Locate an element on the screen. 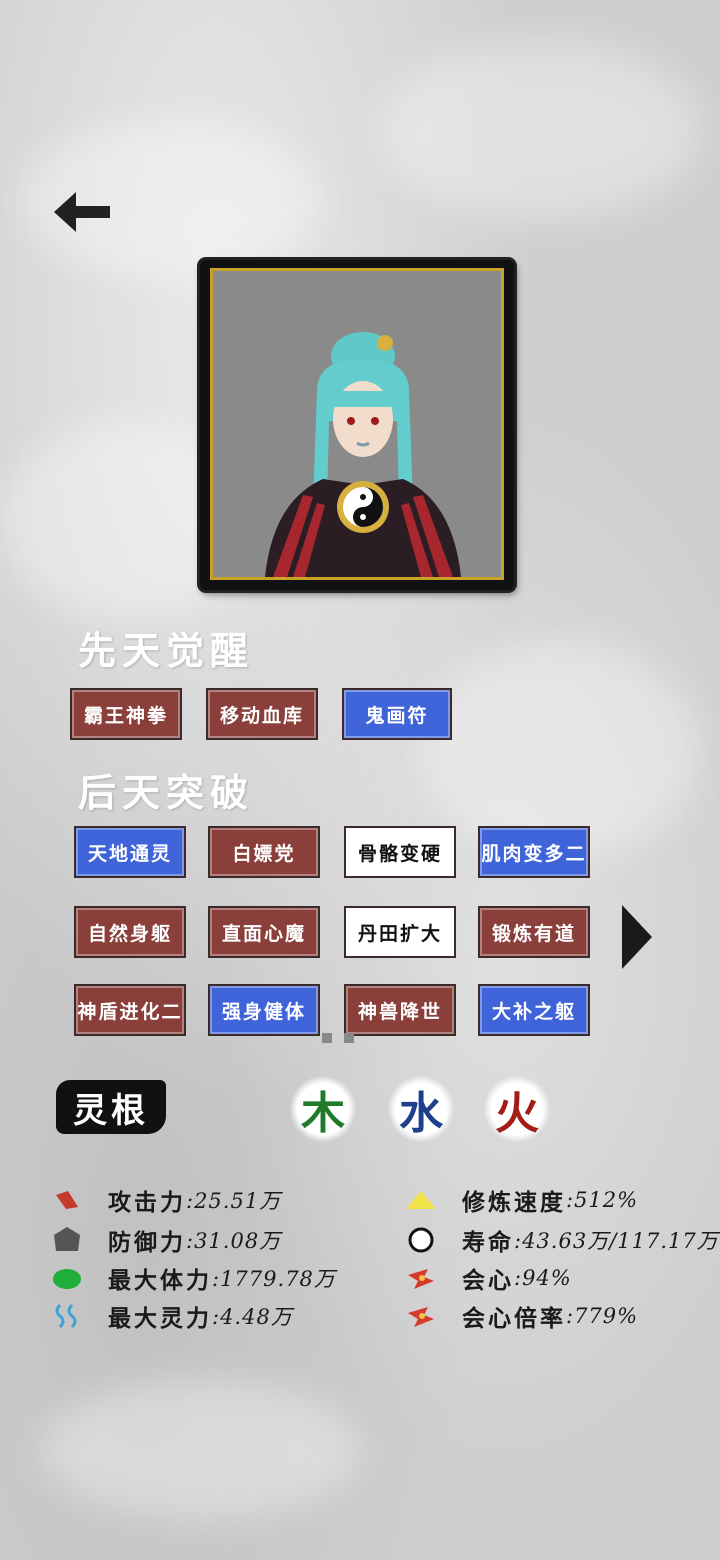  fire-element-badge: 火 is located at coordinates (517, 1109).